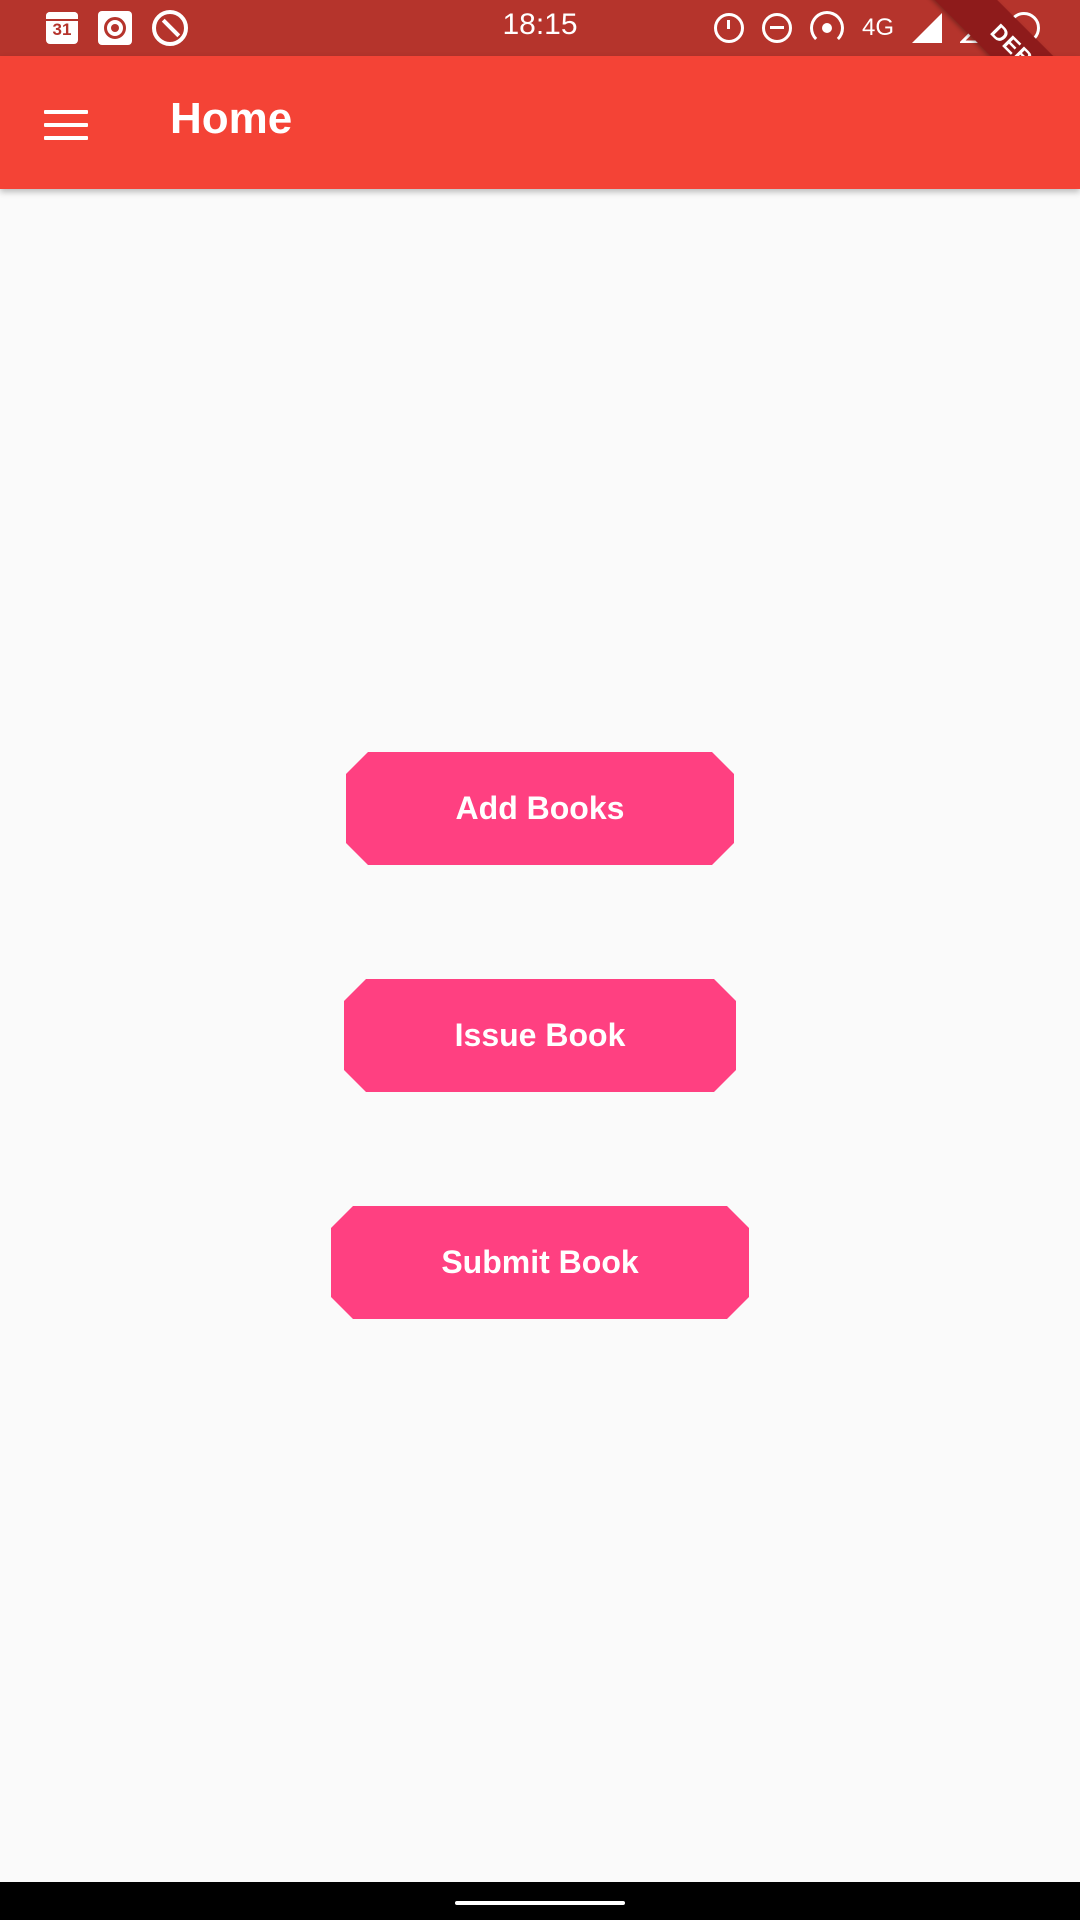  Describe the element at coordinates (927, 28) in the screenshot. I see `signal-icon` at that location.